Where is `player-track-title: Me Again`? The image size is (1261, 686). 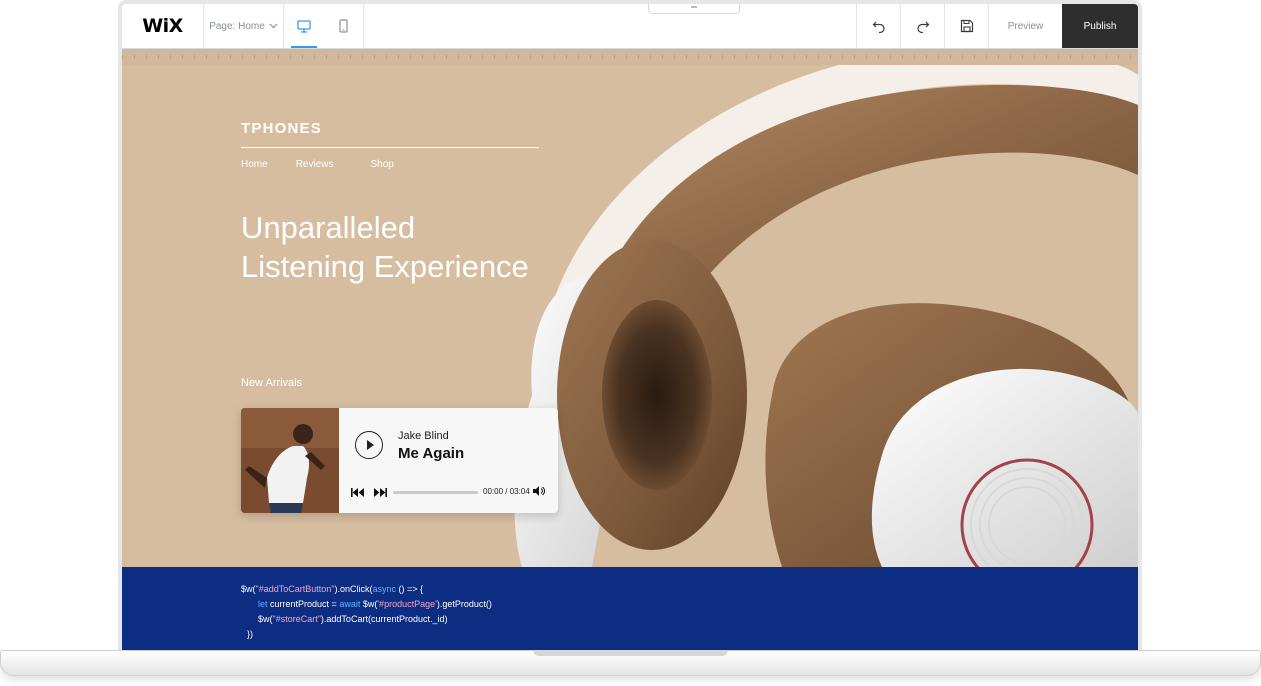
player-track-title: Me Again is located at coordinates (431, 453).